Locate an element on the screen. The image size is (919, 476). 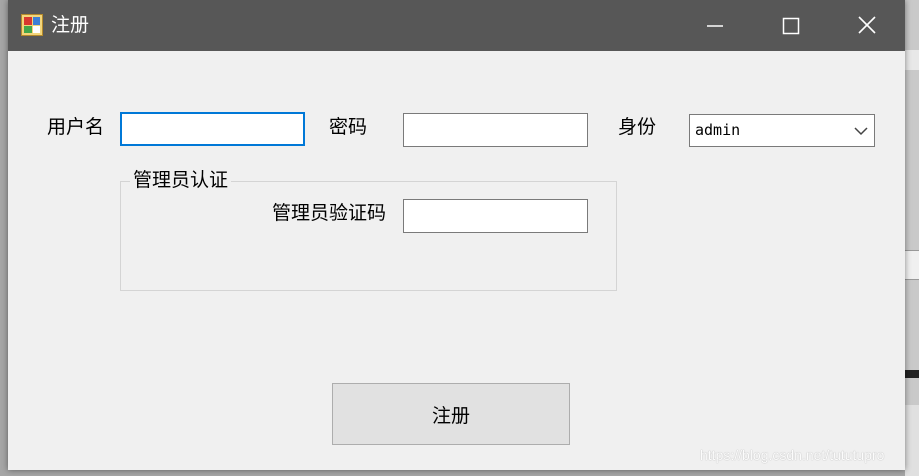
password-input is located at coordinates (495, 130).